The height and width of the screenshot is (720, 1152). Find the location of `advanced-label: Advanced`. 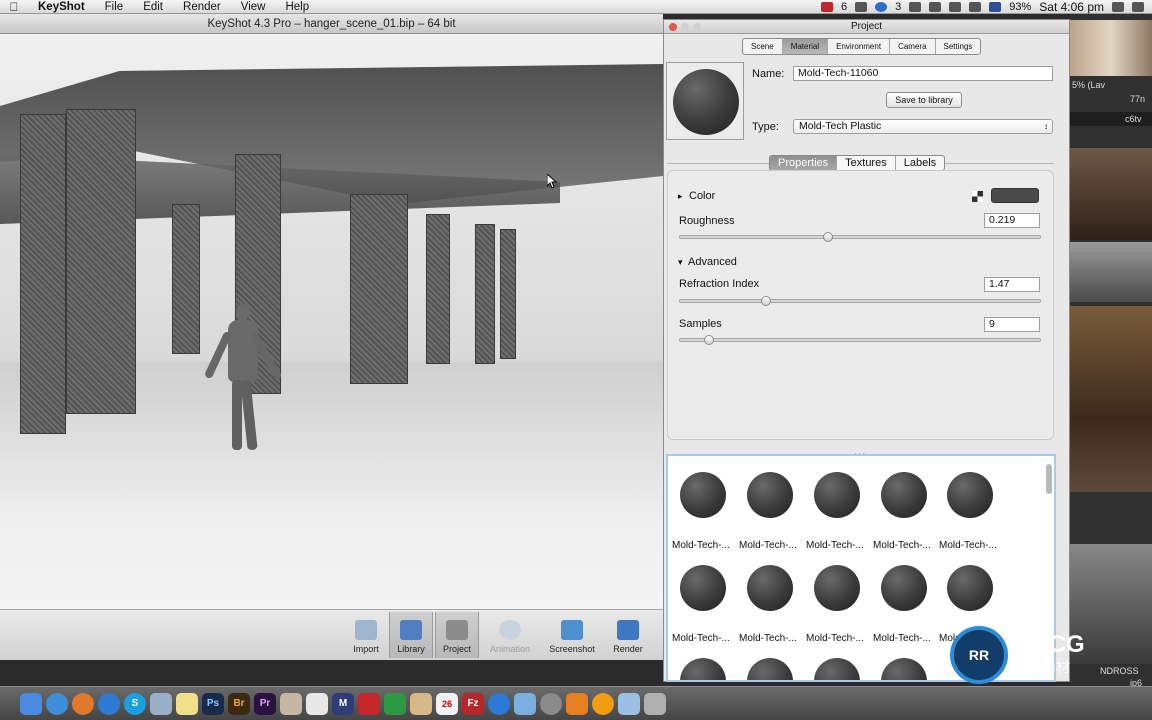

advanced-label: Advanced is located at coordinates (712, 262).